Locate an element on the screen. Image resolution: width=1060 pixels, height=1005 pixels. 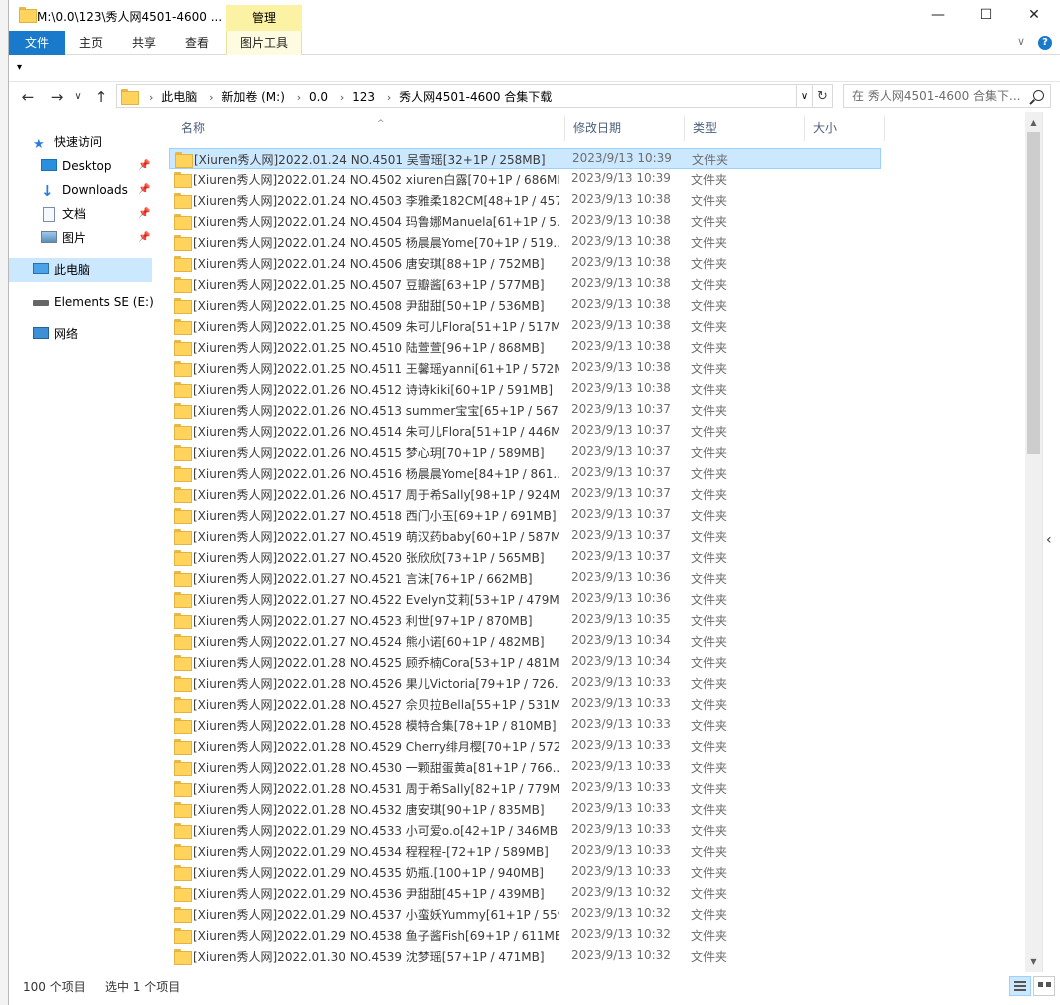
tab-home: 主页 is located at coordinates (91, 43).